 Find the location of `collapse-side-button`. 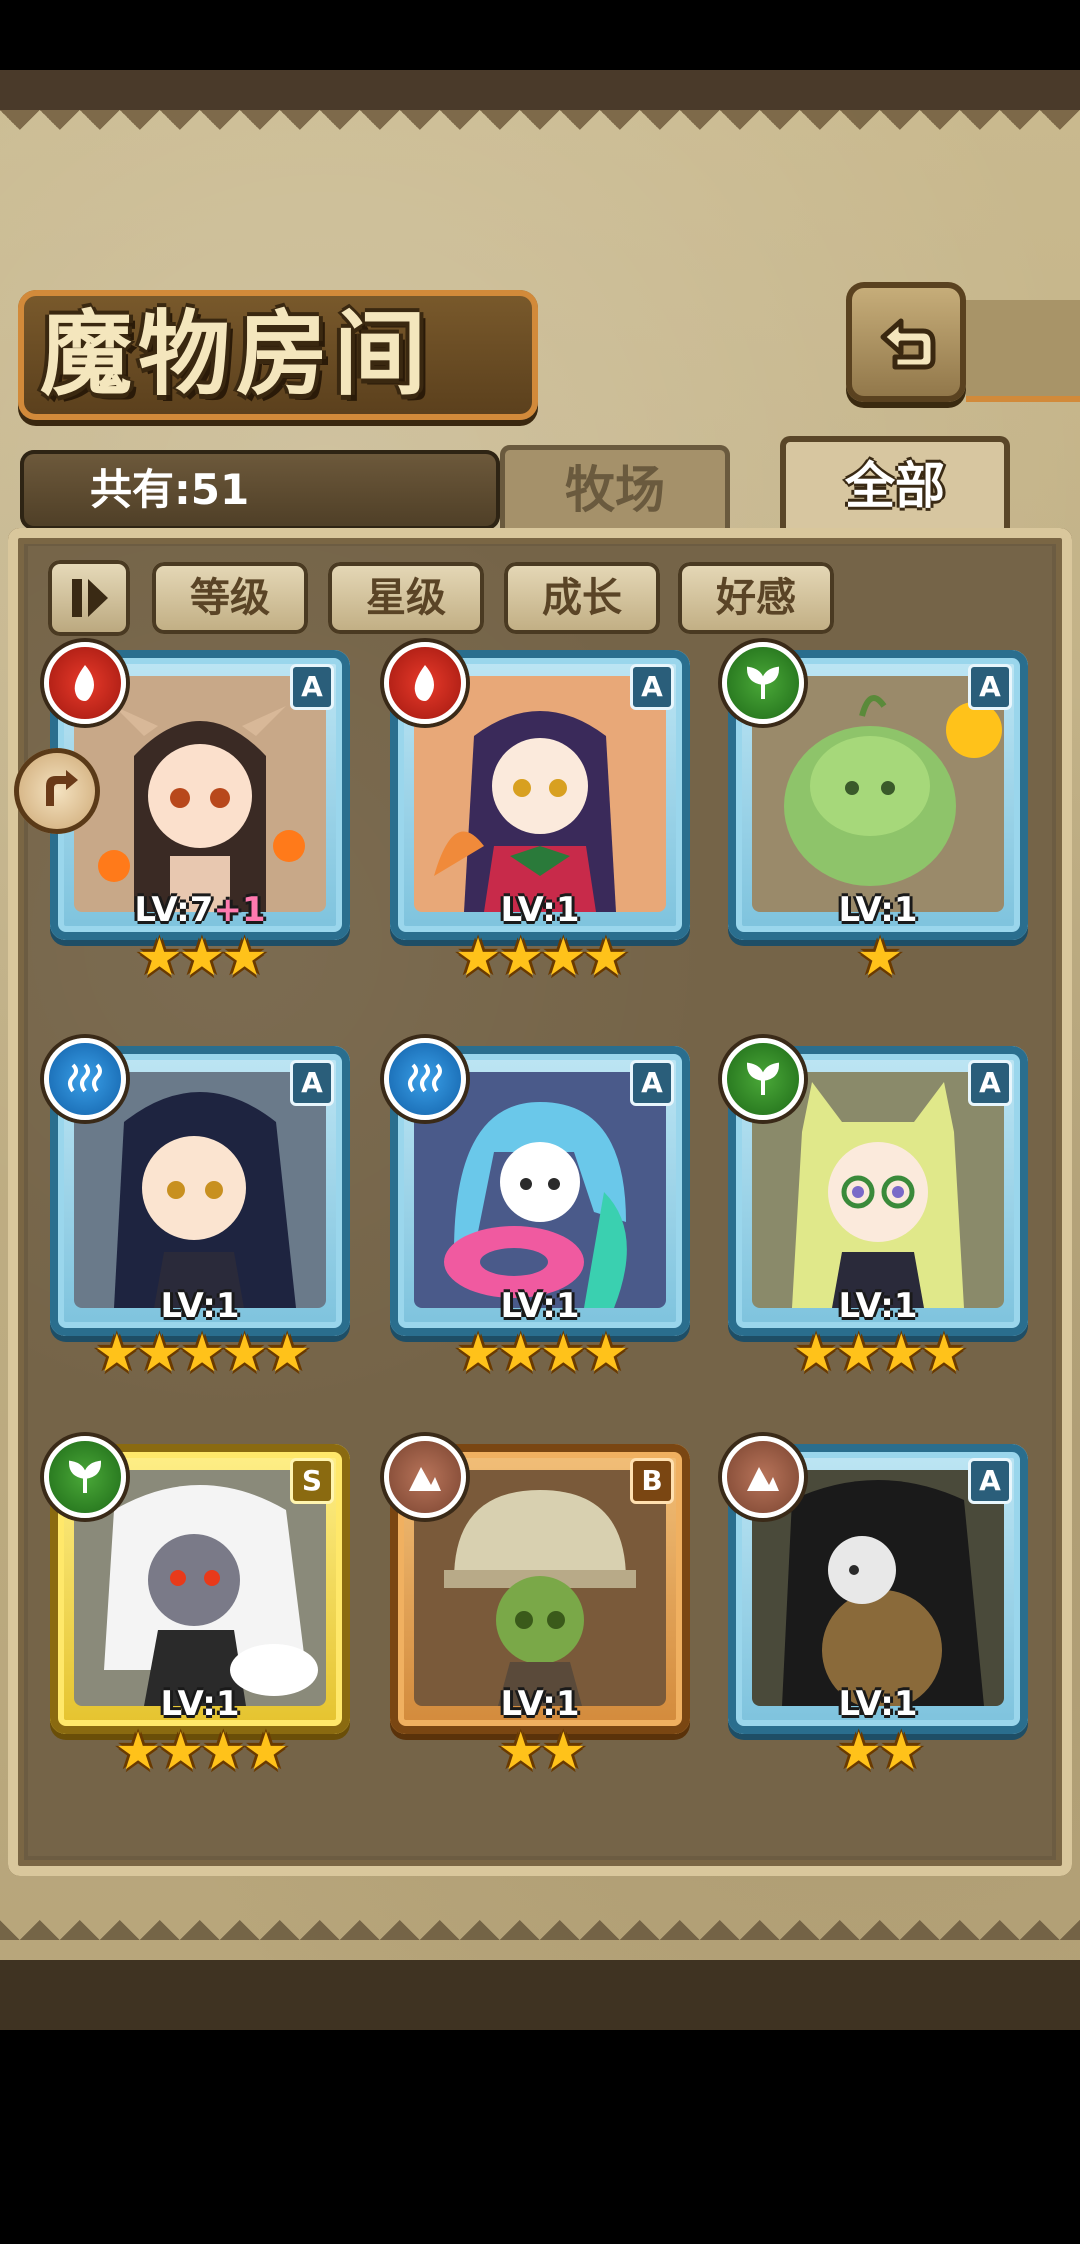

collapse-side-button is located at coordinates (57, 791).